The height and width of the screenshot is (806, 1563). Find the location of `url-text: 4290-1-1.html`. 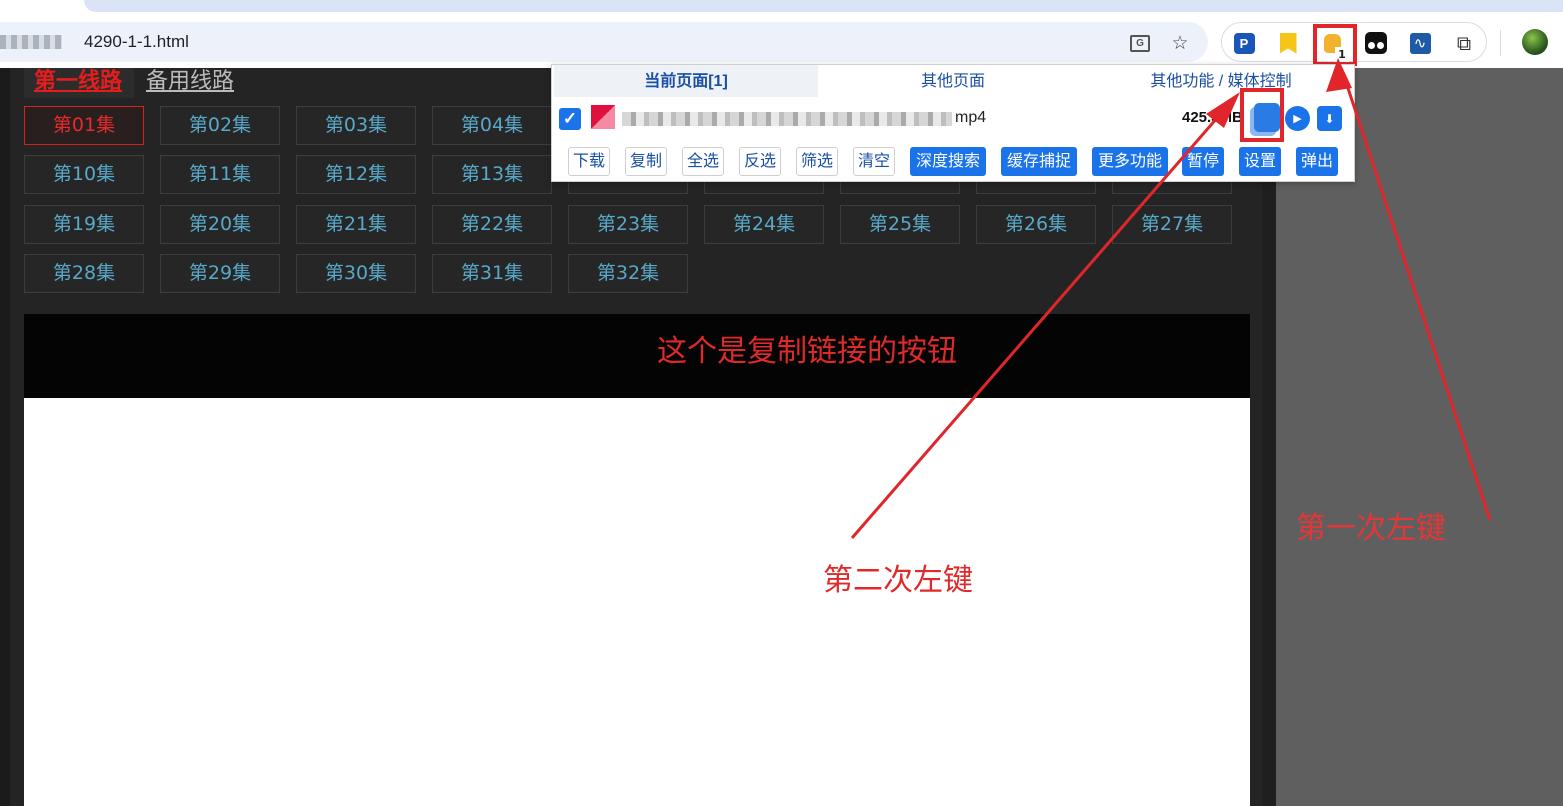

url-text: 4290-1-1.html is located at coordinates (136, 41).